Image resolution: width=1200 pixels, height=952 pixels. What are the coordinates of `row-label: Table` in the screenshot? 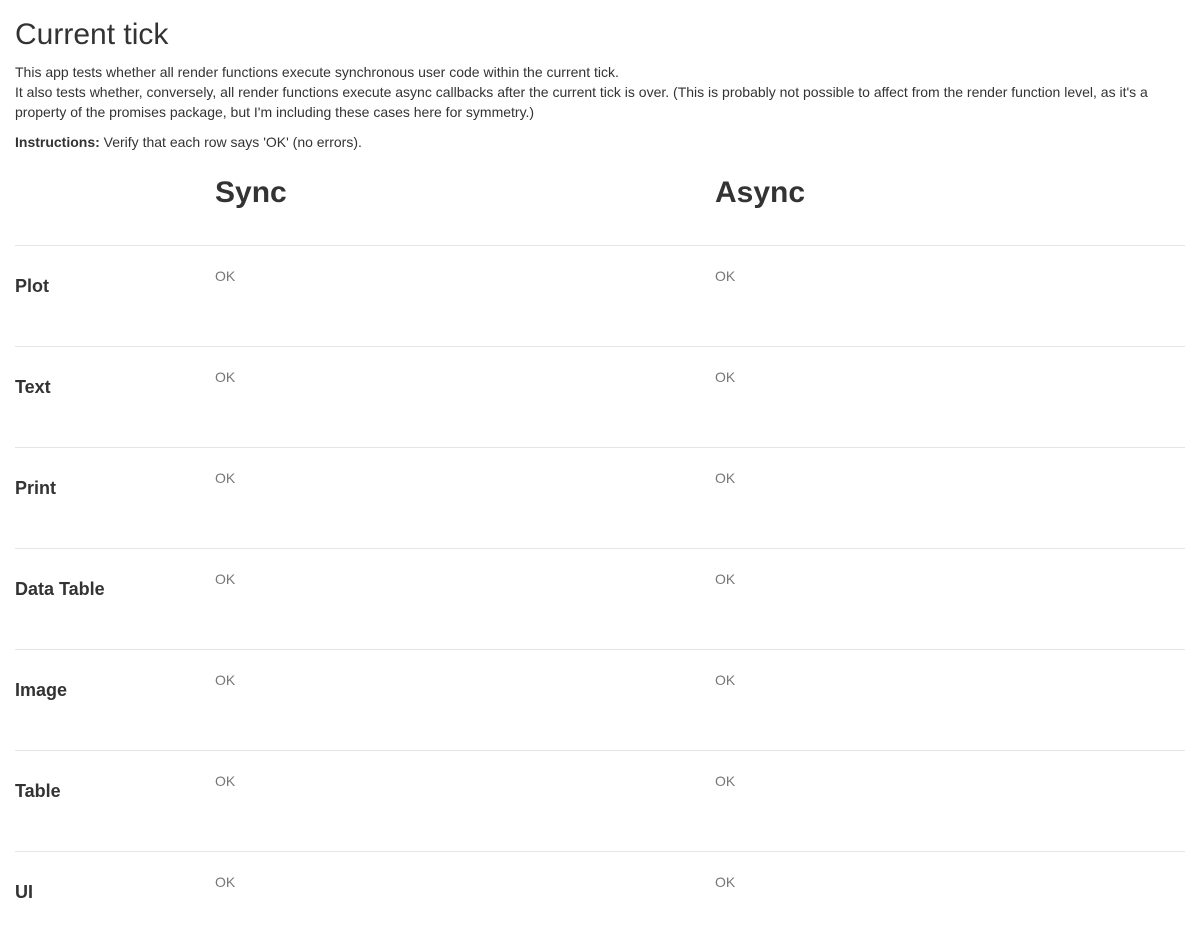 It's located at (38, 791).